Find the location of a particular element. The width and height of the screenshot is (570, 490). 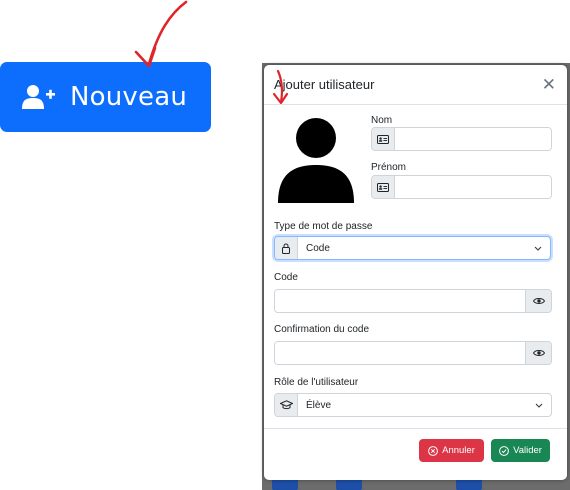

nom-field is located at coordinates (473, 139).